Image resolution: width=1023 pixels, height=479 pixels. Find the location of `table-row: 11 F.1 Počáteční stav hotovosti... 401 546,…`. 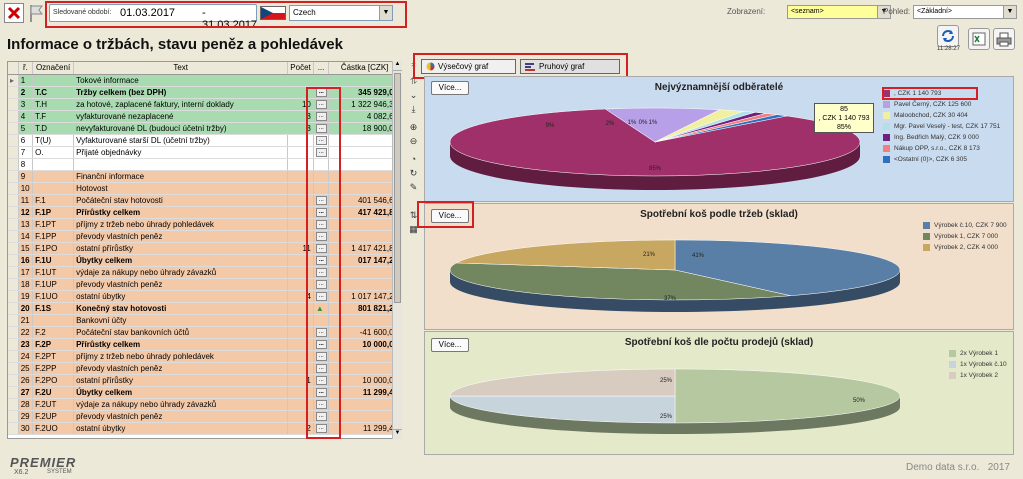

table-row: 11 F.1 Počáteční stav hotovosti... 401 546,… is located at coordinates (204, 200).